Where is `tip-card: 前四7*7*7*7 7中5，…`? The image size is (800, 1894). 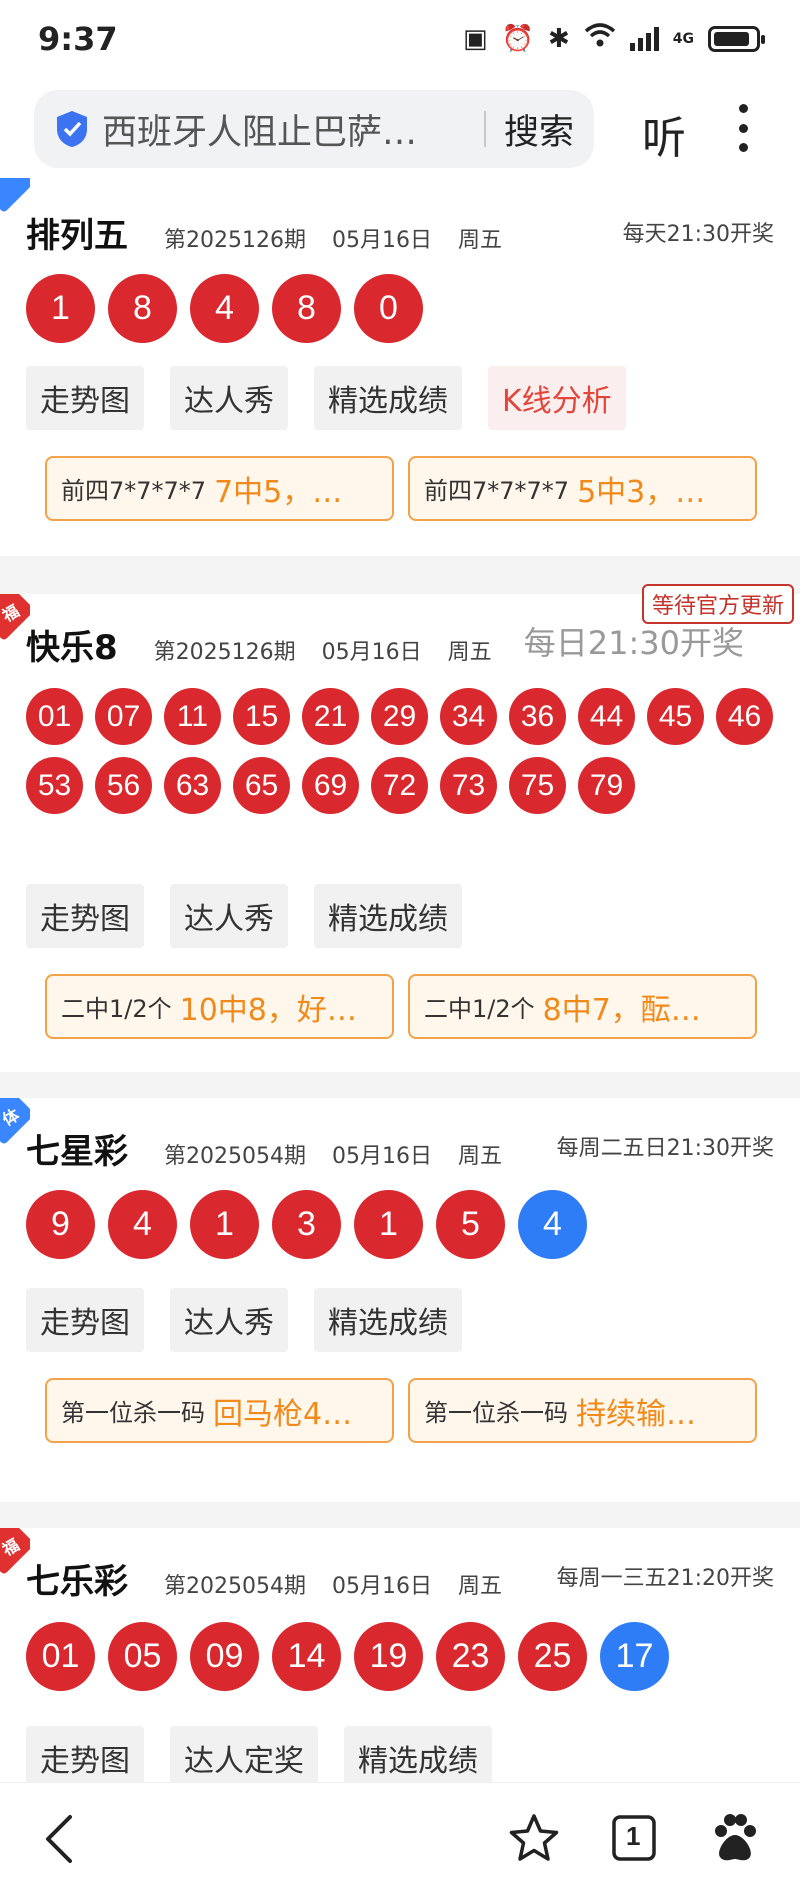
tip-card: 前四7*7*7*7 7中5，… is located at coordinates (219, 488).